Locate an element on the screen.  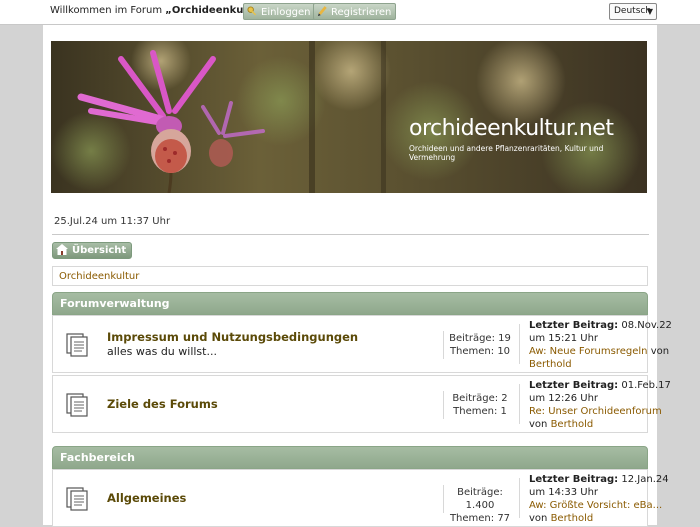
forum-stats: Beiträge: 19 Themen: 10 is located at coordinates (480, 345).